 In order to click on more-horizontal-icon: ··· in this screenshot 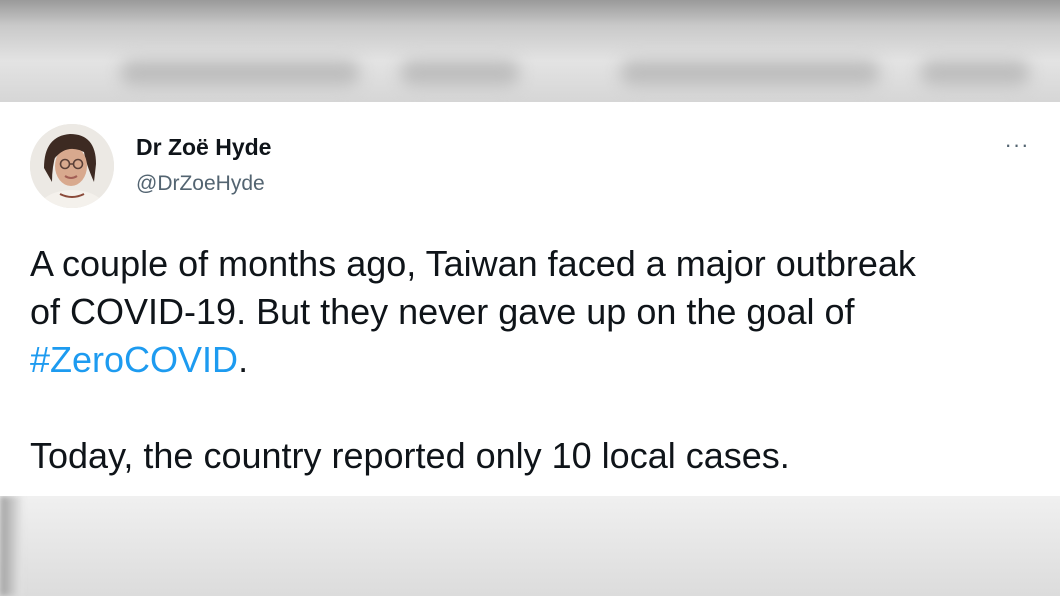, I will do `click(1017, 144)`.